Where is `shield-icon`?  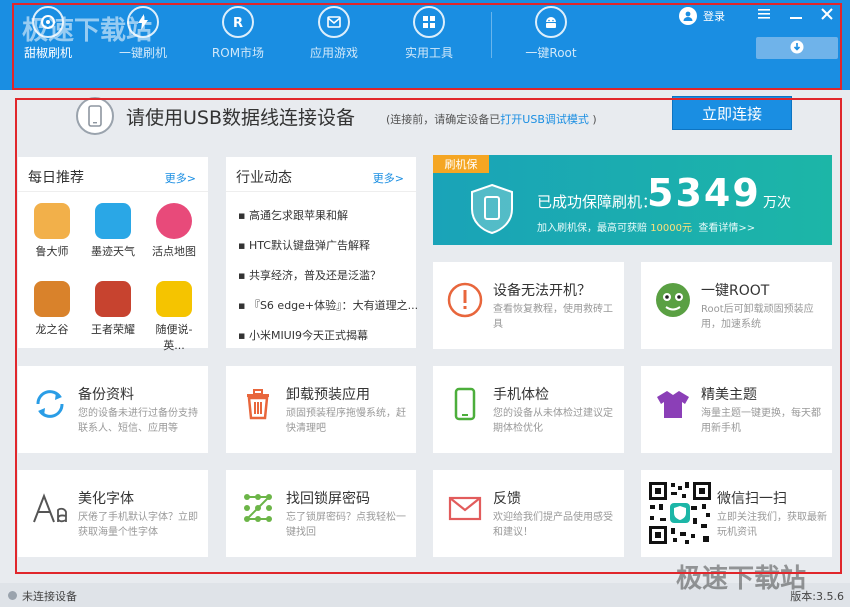
shield-icon is located at coordinates (492, 209).